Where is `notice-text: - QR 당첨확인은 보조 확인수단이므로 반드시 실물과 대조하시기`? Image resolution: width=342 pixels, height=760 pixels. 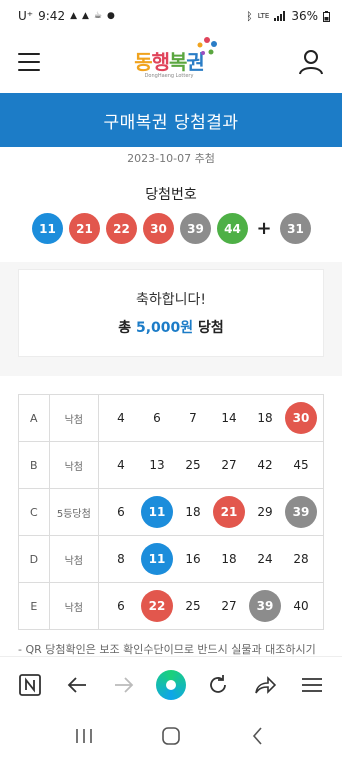
notice-text: - QR 당첨확인은 보조 확인수단이므로 반드시 실물과 대조하시기 is located at coordinates (167, 649).